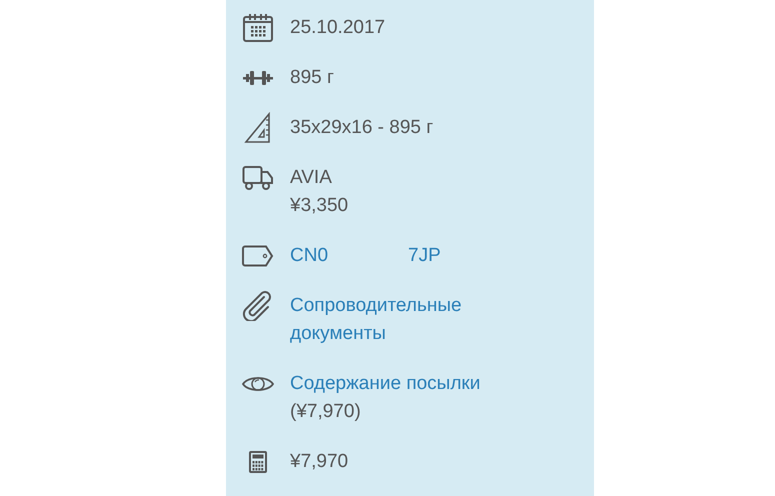 The image size is (775, 496). I want to click on dumbbell-icon, so click(258, 78).